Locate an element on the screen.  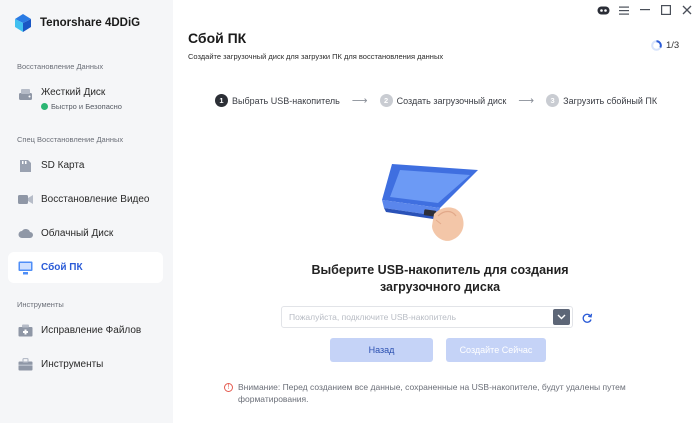
prompt-line-1: Выберите USB-накопитель для создания is located at coordinates (440, 270).